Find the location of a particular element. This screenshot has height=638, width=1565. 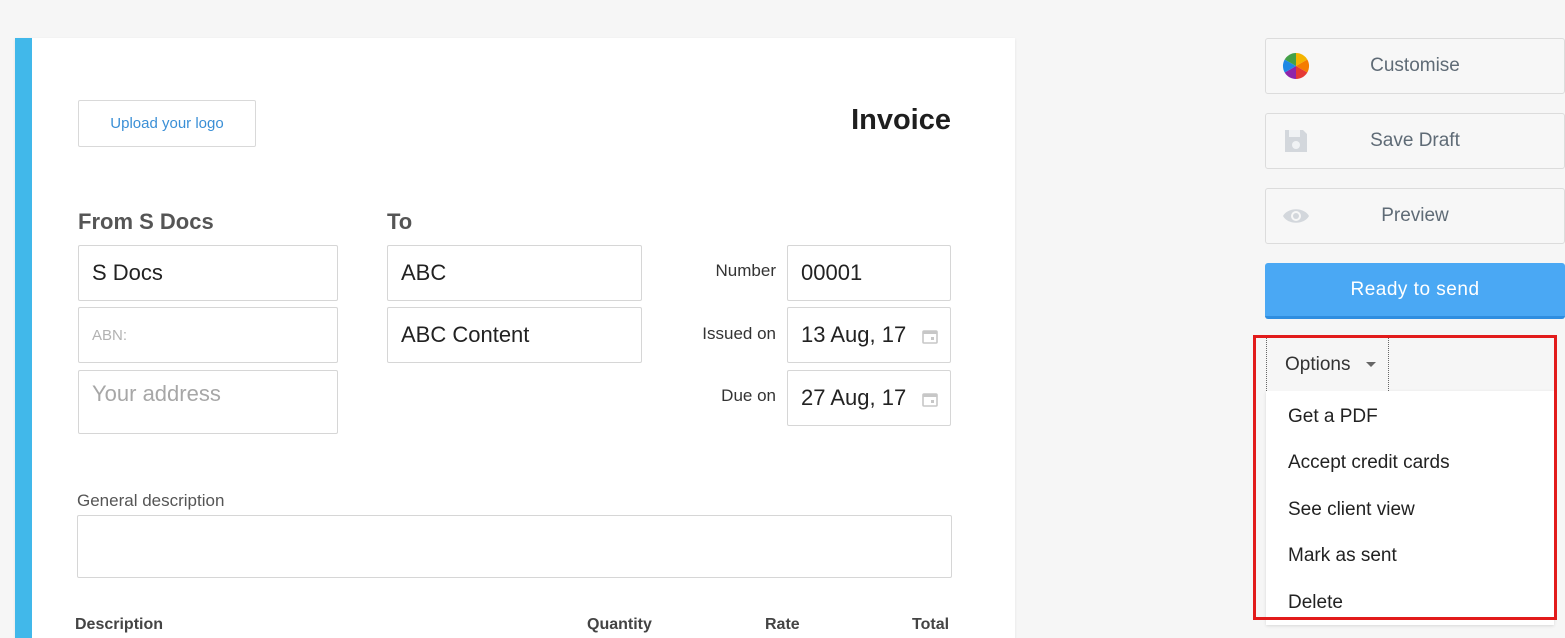

to-company-field: ABC Content is located at coordinates (514, 335).